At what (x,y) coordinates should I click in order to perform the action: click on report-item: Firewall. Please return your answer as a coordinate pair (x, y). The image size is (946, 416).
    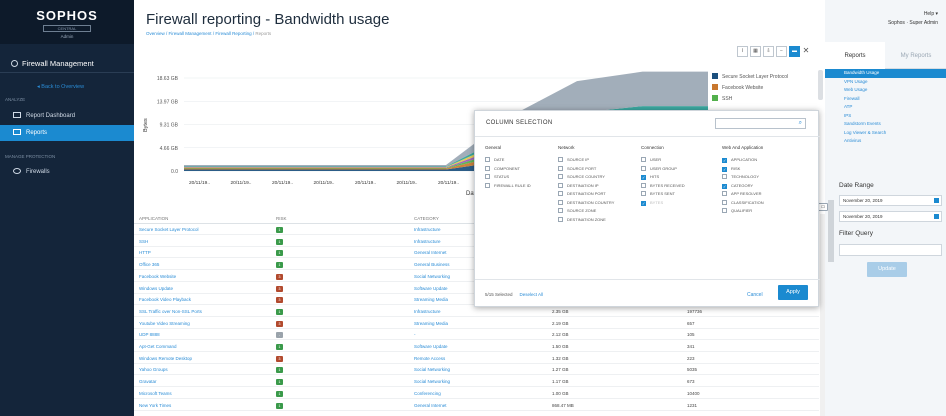
    Looking at the image, I should click on (885, 99).